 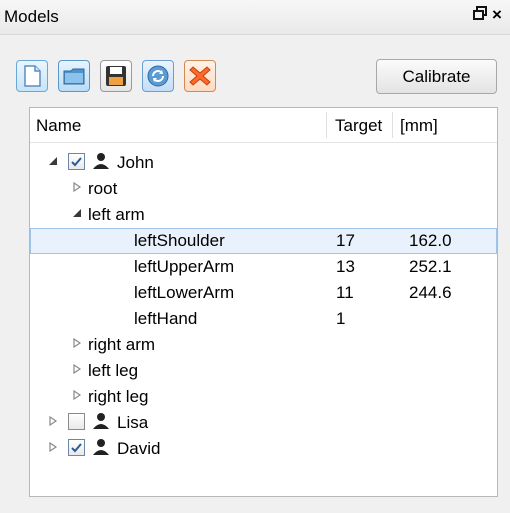 I want to click on row-label: John, so click(x=135, y=162).